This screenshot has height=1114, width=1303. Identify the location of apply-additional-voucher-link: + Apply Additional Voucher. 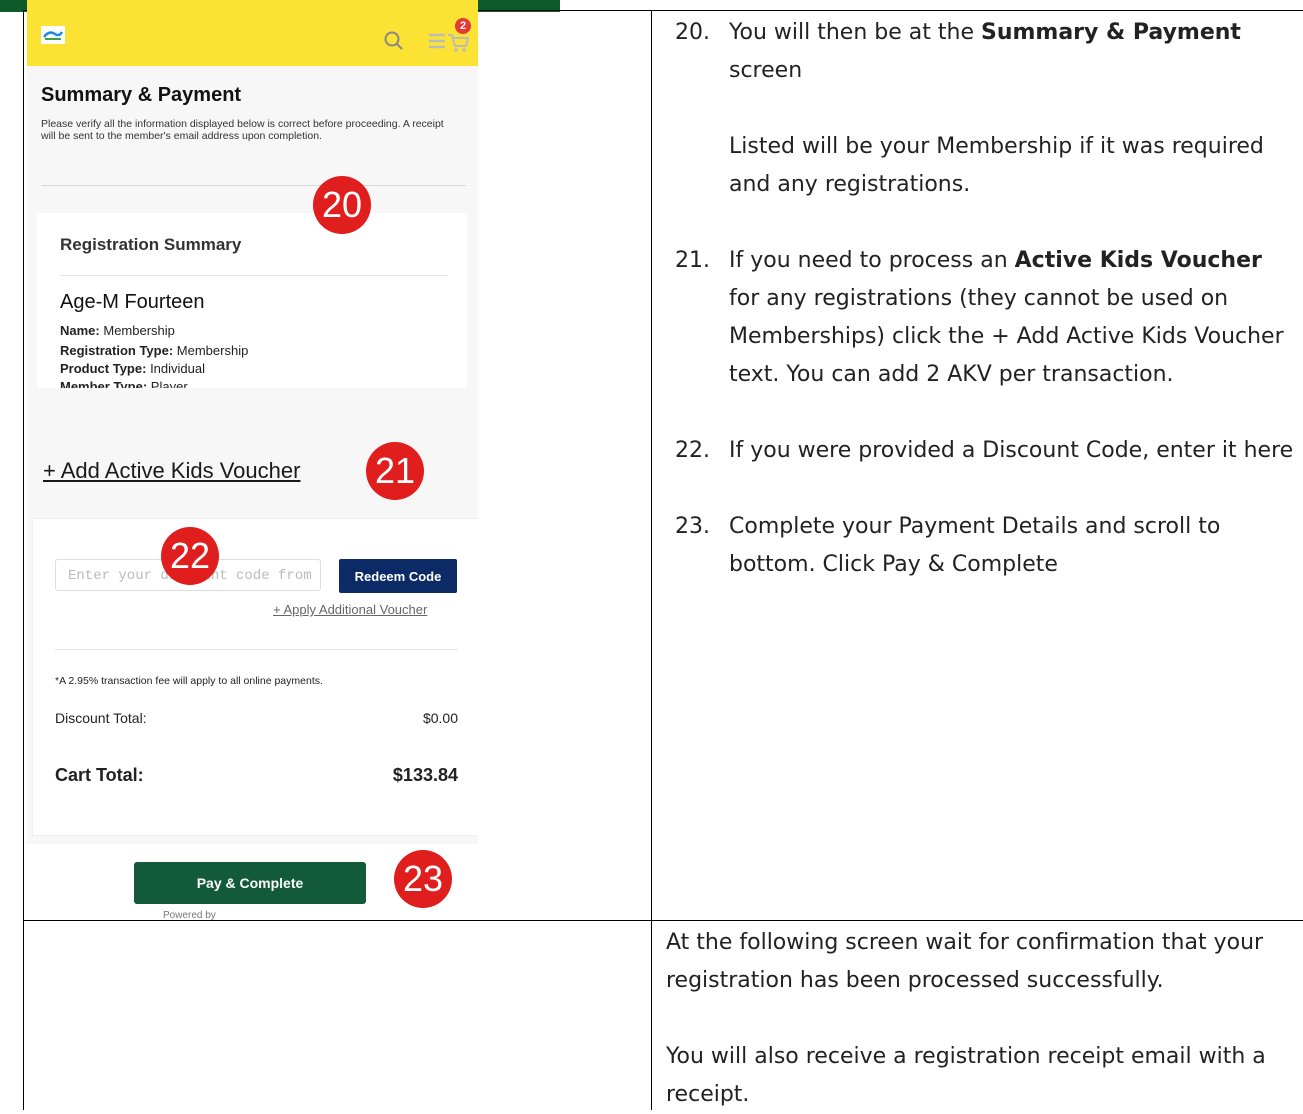
(350, 609).